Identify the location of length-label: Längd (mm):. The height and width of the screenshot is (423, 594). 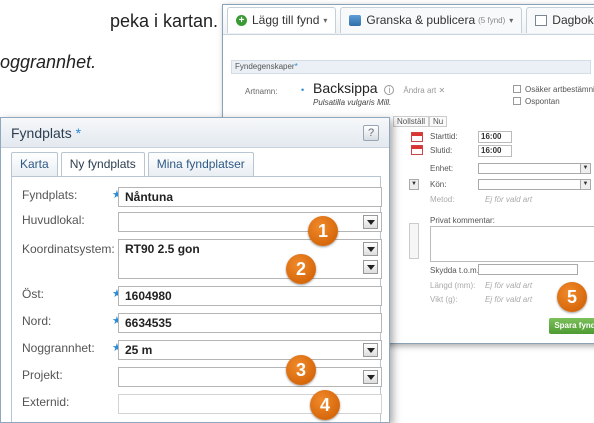
(453, 285).